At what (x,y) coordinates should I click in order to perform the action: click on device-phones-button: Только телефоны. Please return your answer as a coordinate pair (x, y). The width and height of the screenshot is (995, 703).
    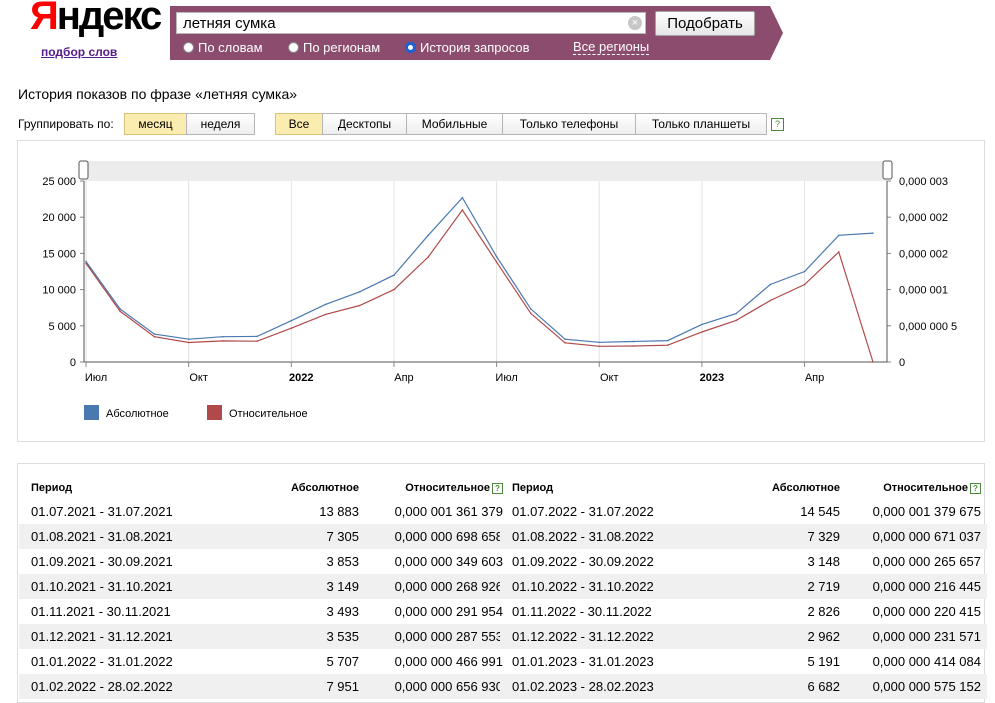
    Looking at the image, I should click on (569, 124).